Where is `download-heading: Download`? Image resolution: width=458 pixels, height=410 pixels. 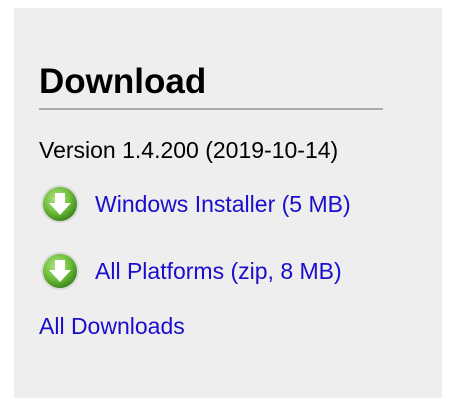
download-heading: Download is located at coordinates (123, 81).